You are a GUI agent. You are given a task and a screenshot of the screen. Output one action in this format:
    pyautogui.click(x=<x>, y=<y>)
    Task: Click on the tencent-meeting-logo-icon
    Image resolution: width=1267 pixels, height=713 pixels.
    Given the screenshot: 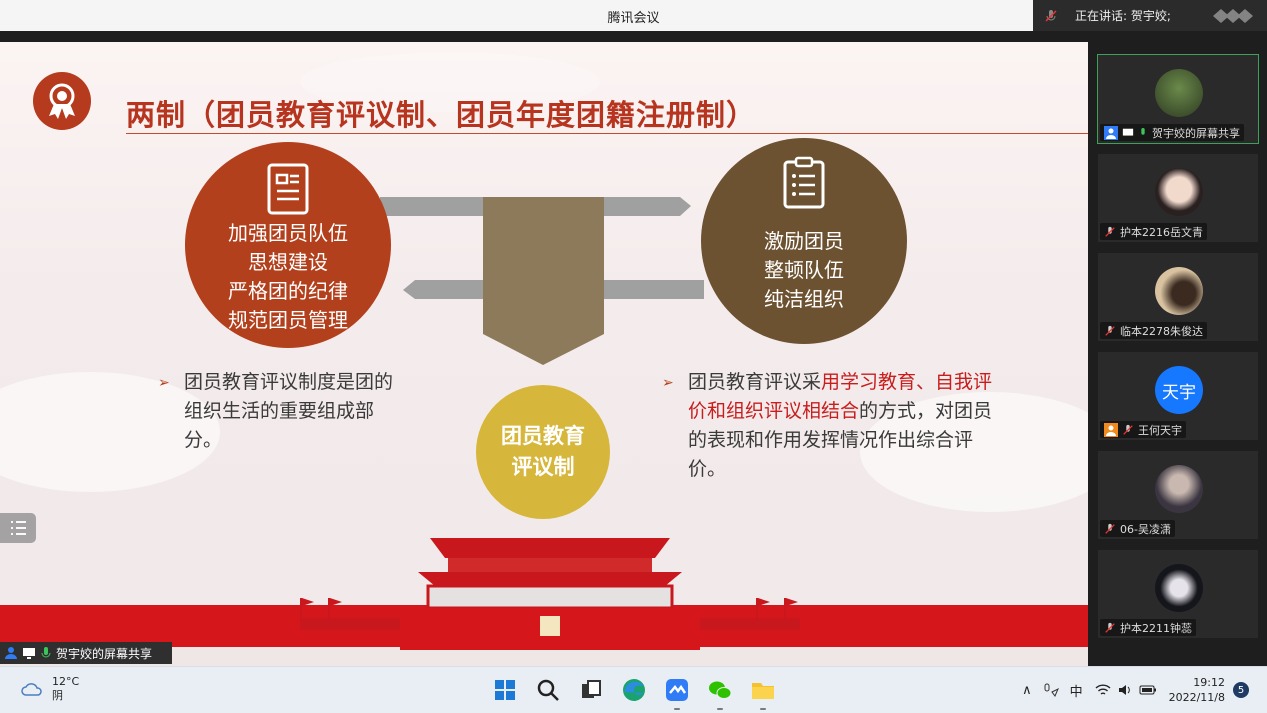 What is the action you would take?
    pyautogui.click(x=1233, y=16)
    